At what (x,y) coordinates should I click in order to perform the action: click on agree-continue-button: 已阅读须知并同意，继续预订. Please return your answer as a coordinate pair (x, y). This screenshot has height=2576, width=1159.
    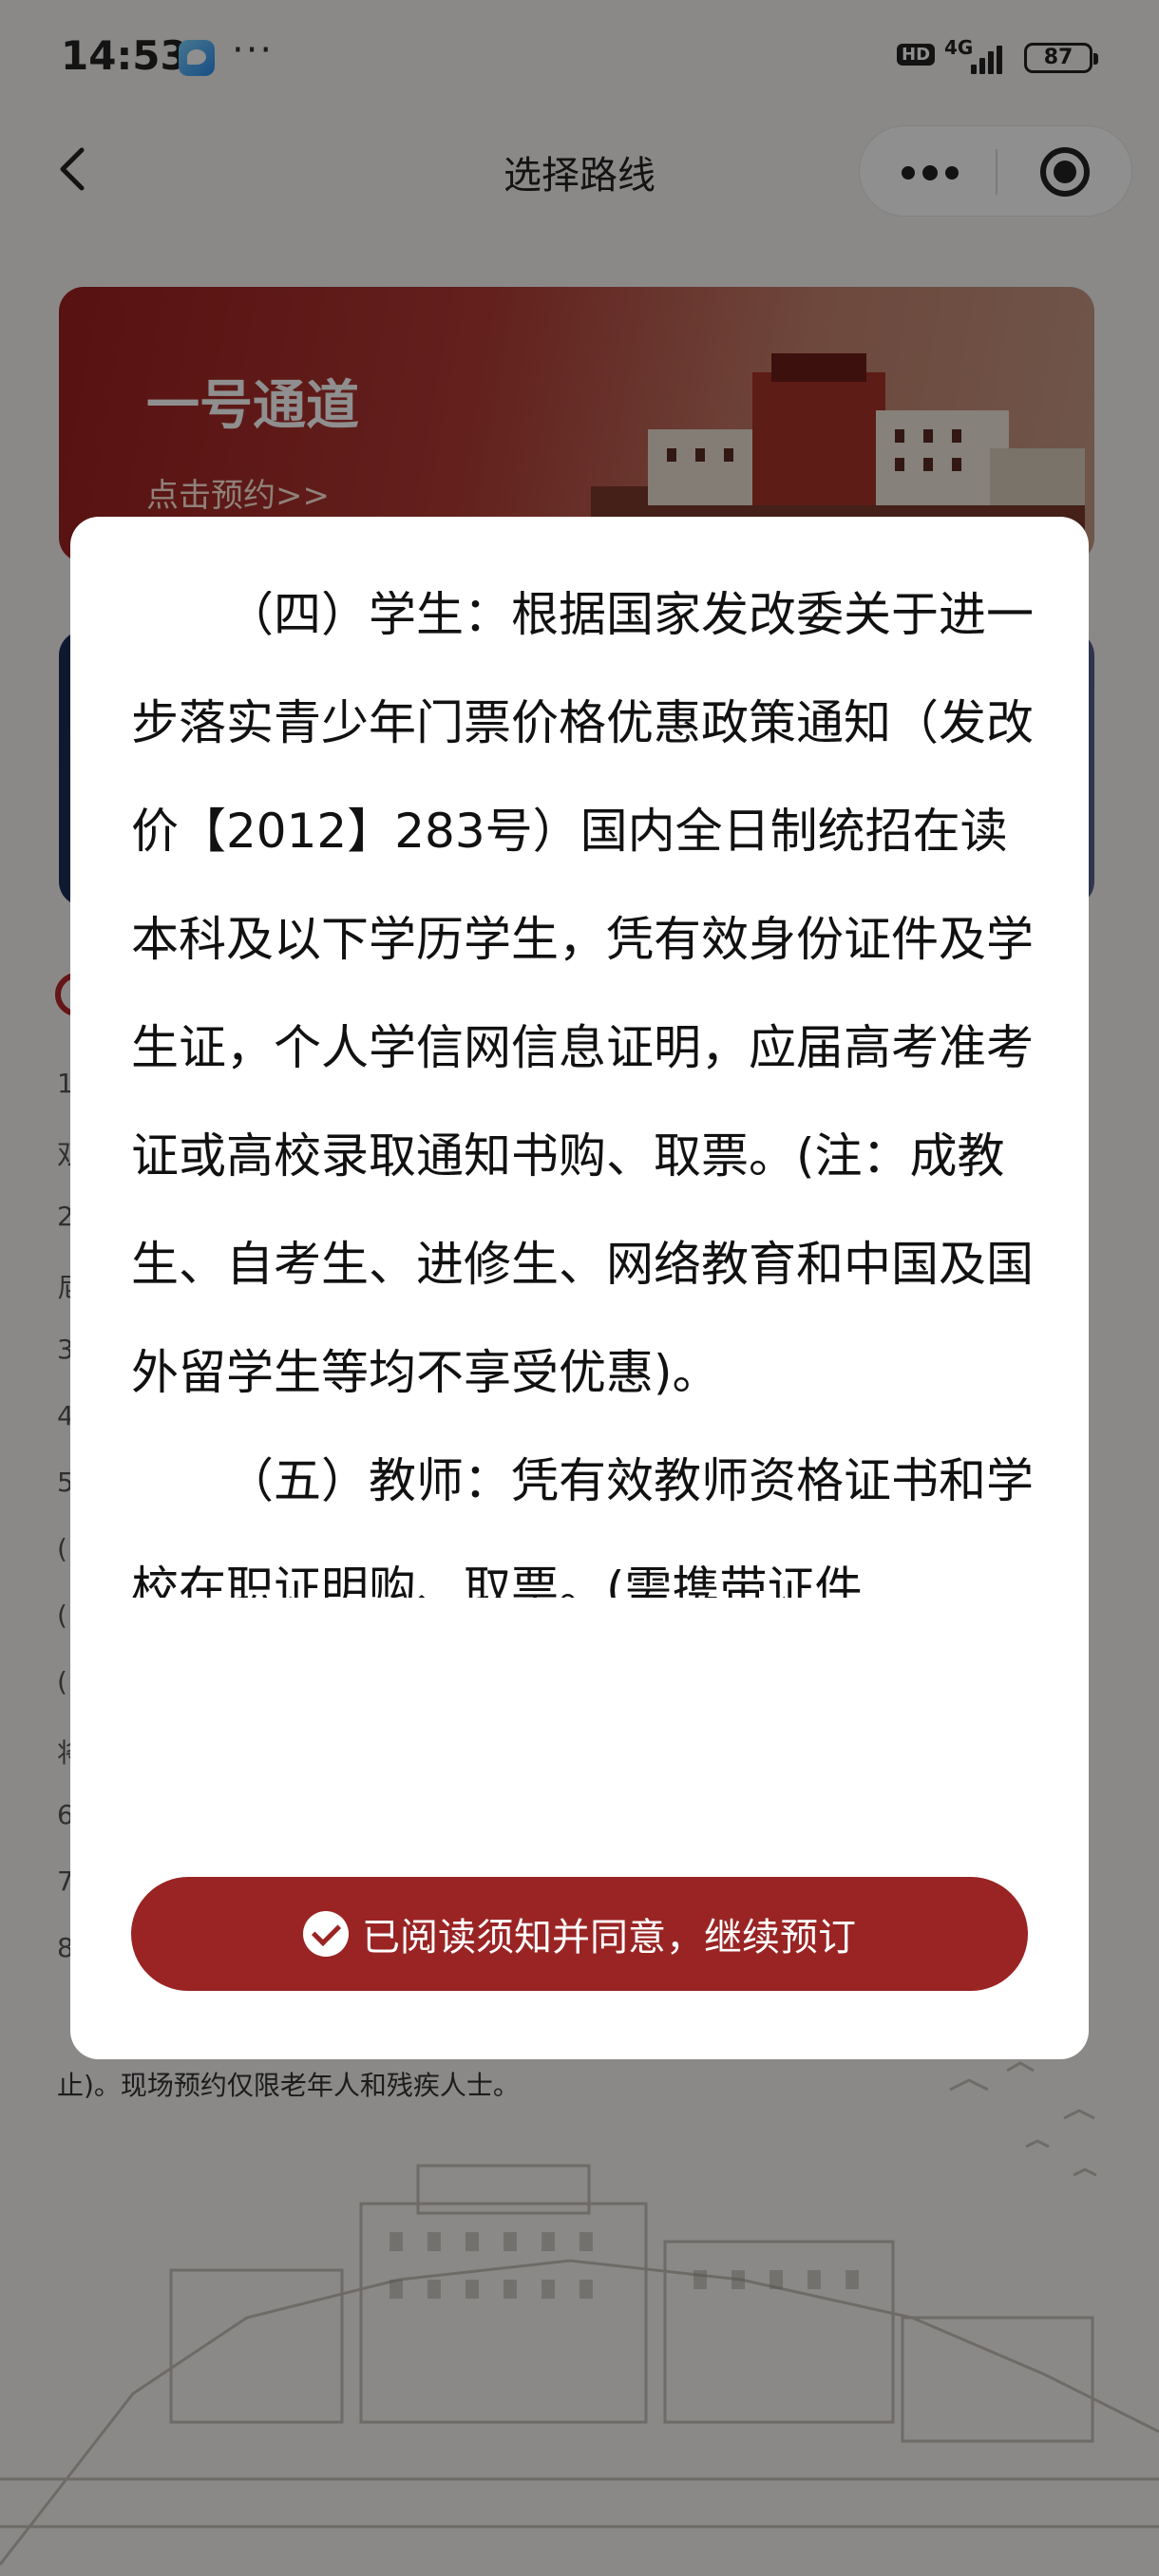
    Looking at the image, I should click on (579, 1934).